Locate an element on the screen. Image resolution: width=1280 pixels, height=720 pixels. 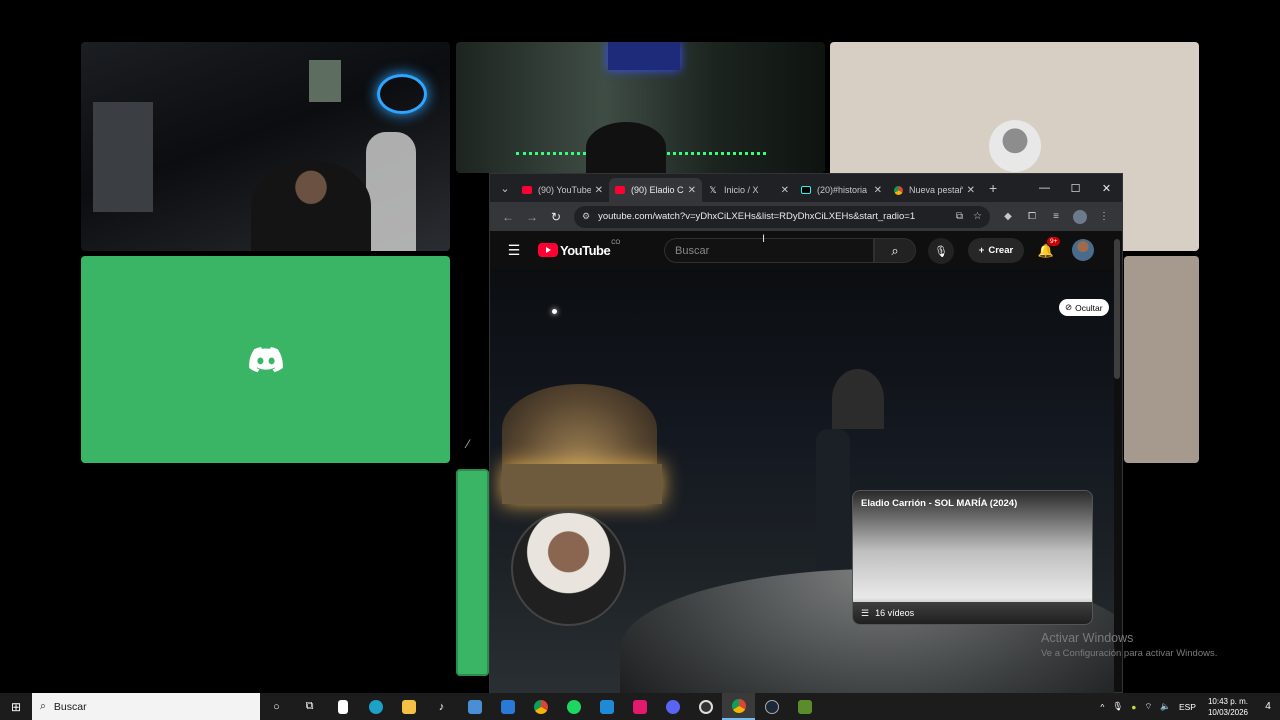
text-cursor-icon: I is located at coordinates (764, 239).